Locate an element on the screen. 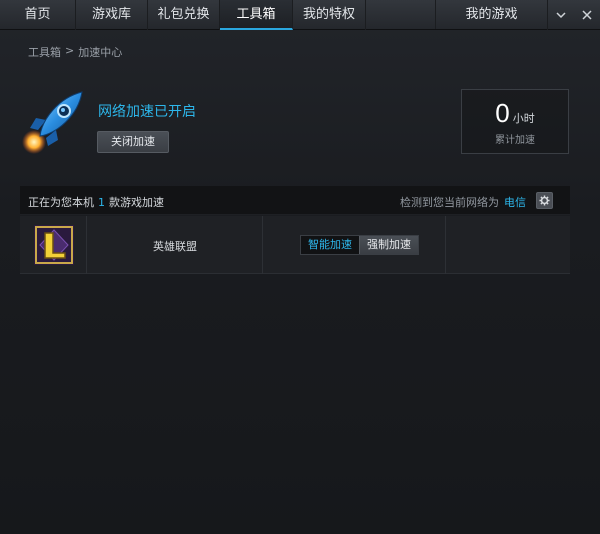 This screenshot has width=600, height=534. accumulated-hours-box: 0 小时 累计加速 is located at coordinates (515, 121).